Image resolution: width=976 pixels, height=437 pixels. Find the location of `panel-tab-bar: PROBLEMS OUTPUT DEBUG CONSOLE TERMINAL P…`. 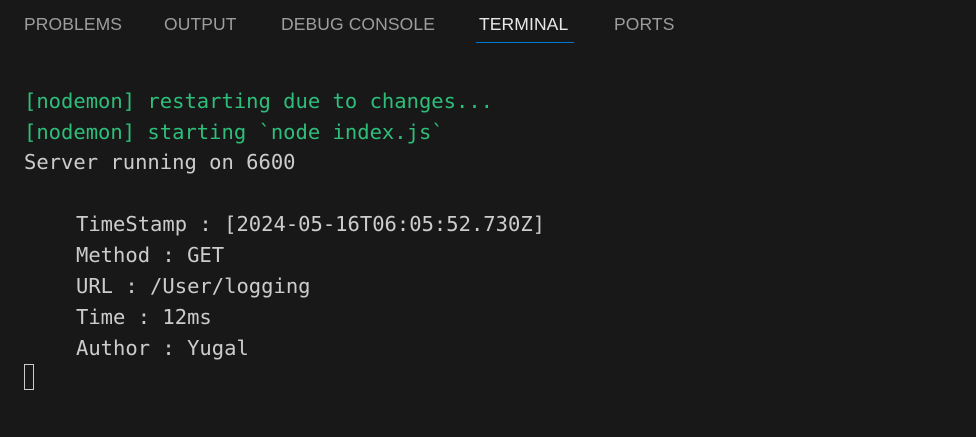

panel-tab-bar: PROBLEMS OUTPUT DEBUG CONSOLE TERMINAL P… is located at coordinates (488, 23).